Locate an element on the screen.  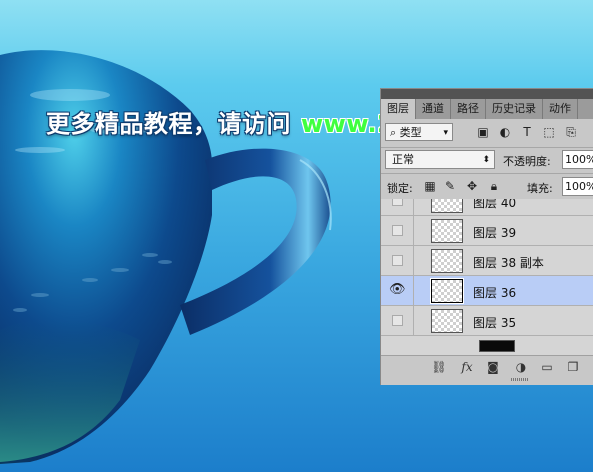
lock-pixels-icon: ✎ is located at coordinates (450, 186).